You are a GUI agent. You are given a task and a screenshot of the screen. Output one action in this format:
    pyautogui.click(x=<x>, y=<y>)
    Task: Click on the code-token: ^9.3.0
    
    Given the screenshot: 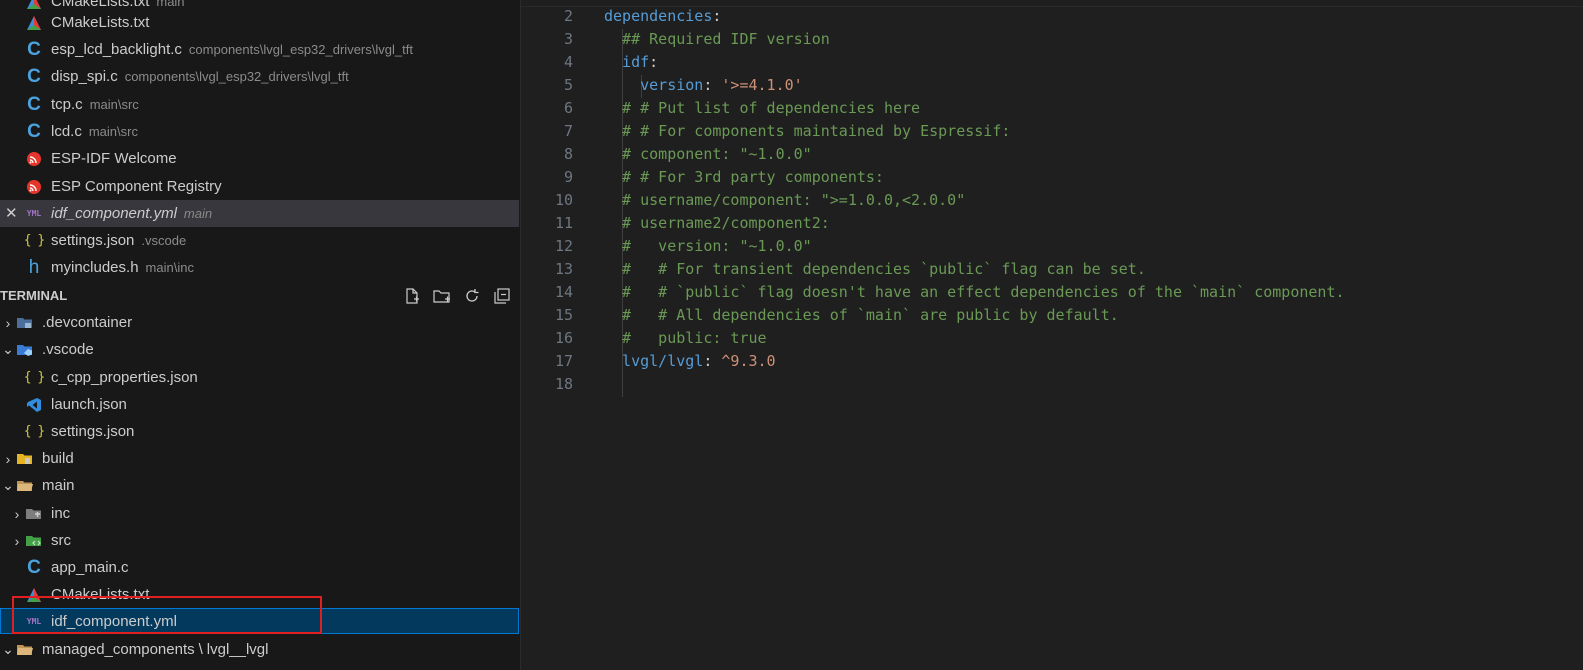 What is the action you would take?
    pyautogui.click(x=748, y=361)
    